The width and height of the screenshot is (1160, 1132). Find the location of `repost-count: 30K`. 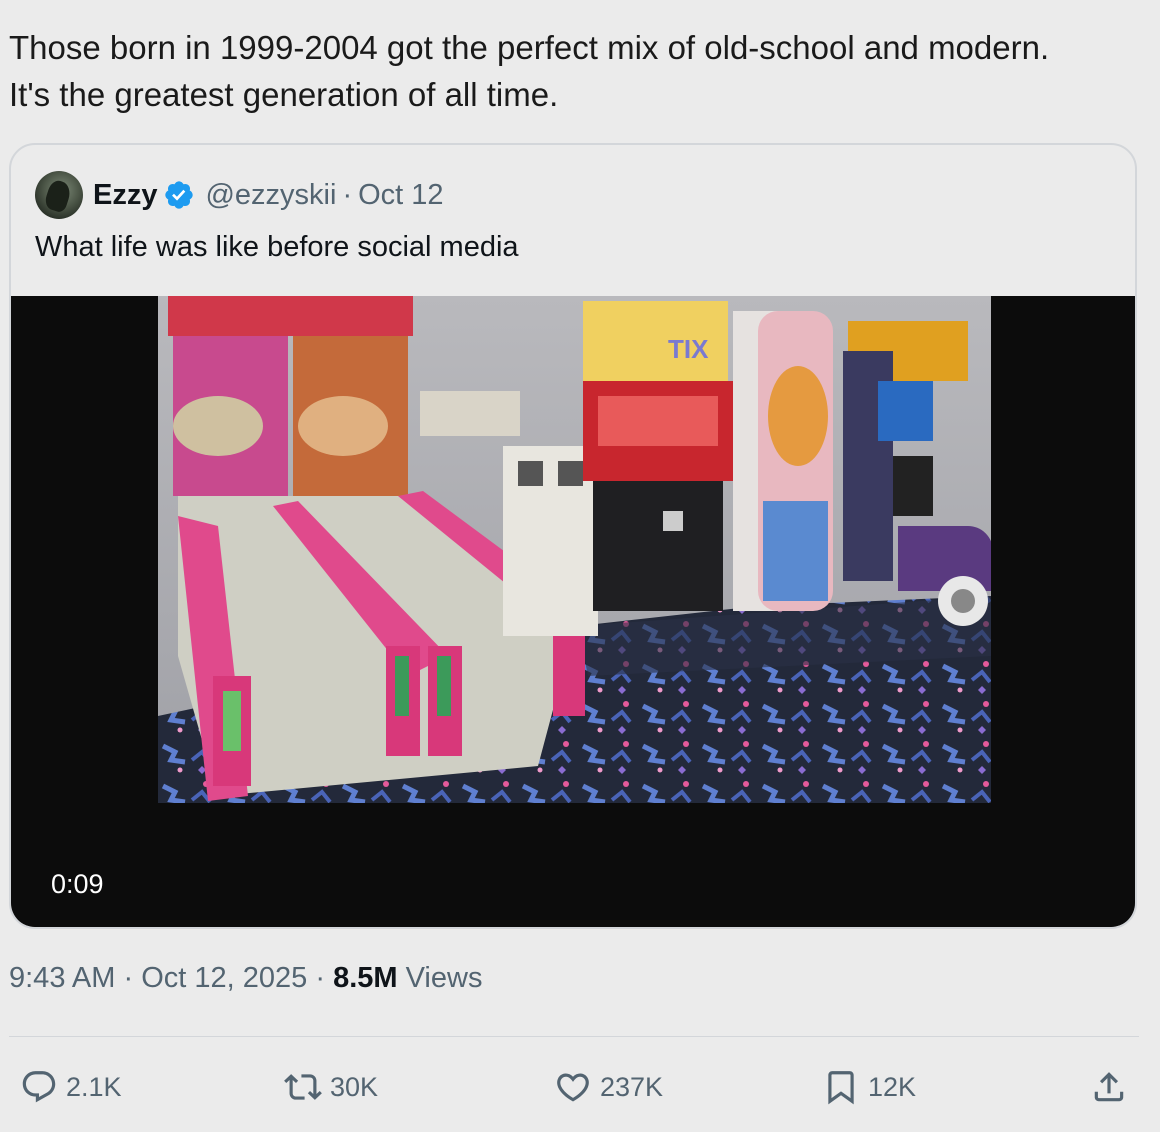

repost-count: 30K is located at coordinates (354, 1086).